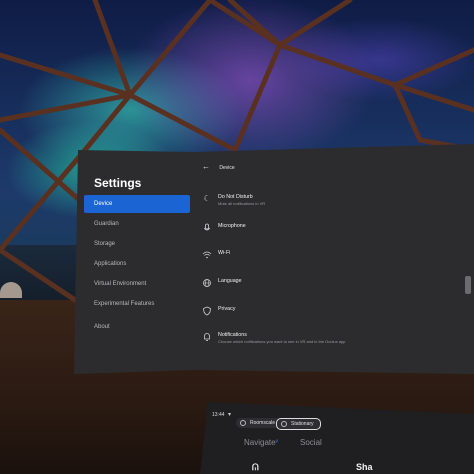 The width and height of the screenshot is (474, 474). I want to click on content-header: ← Device, so click(218, 166).